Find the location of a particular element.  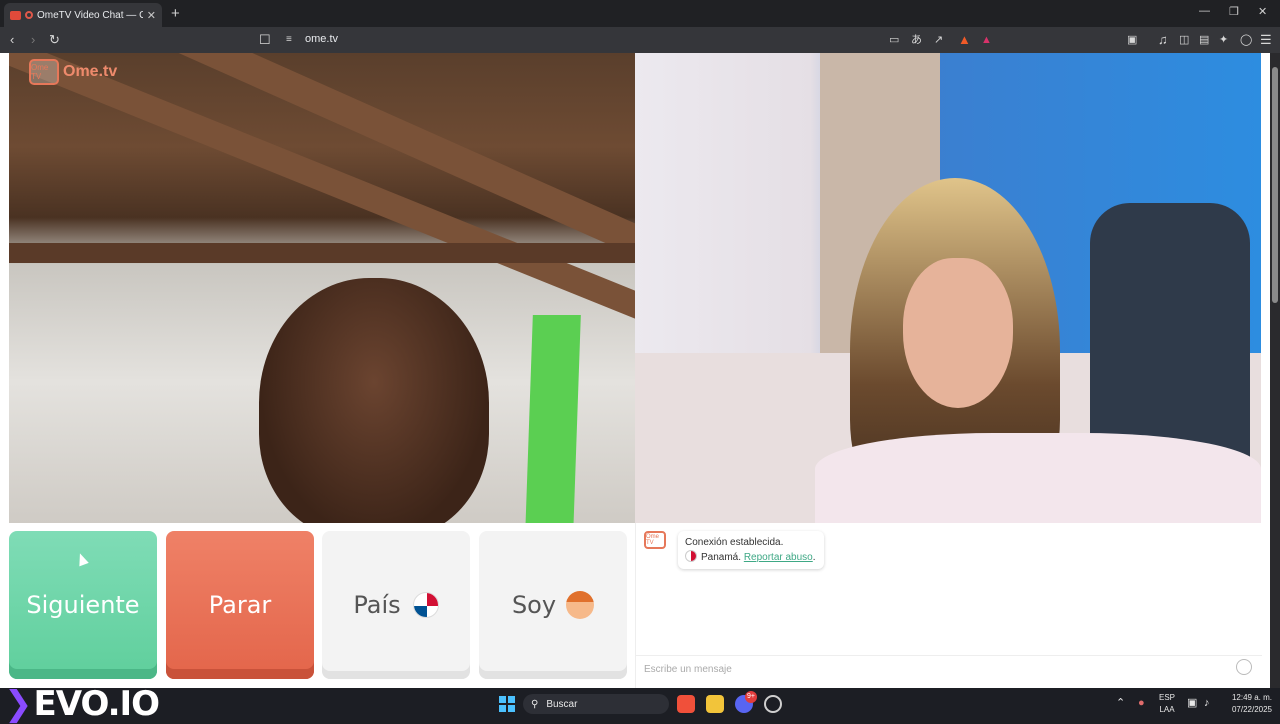

address-bar: ome.tv is located at coordinates (321, 39).